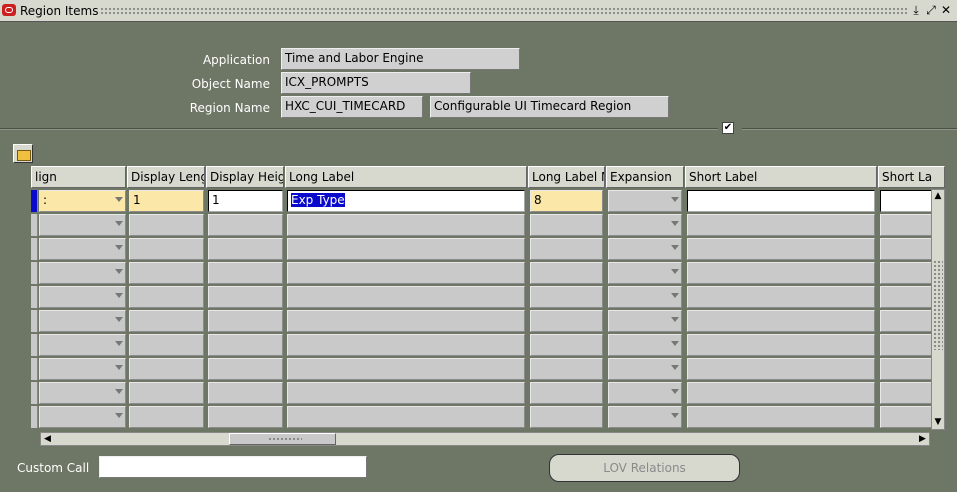 The image size is (957, 492). What do you see at coordinates (82, 201) in the screenshot?
I see `align-select: :` at bounding box center [82, 201].